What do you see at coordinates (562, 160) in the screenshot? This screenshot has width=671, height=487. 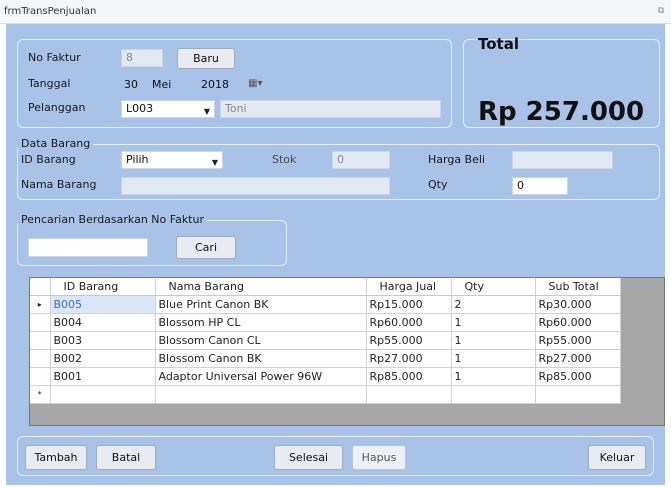 I see `harga-beli-field` at bounding box center [562, 160].